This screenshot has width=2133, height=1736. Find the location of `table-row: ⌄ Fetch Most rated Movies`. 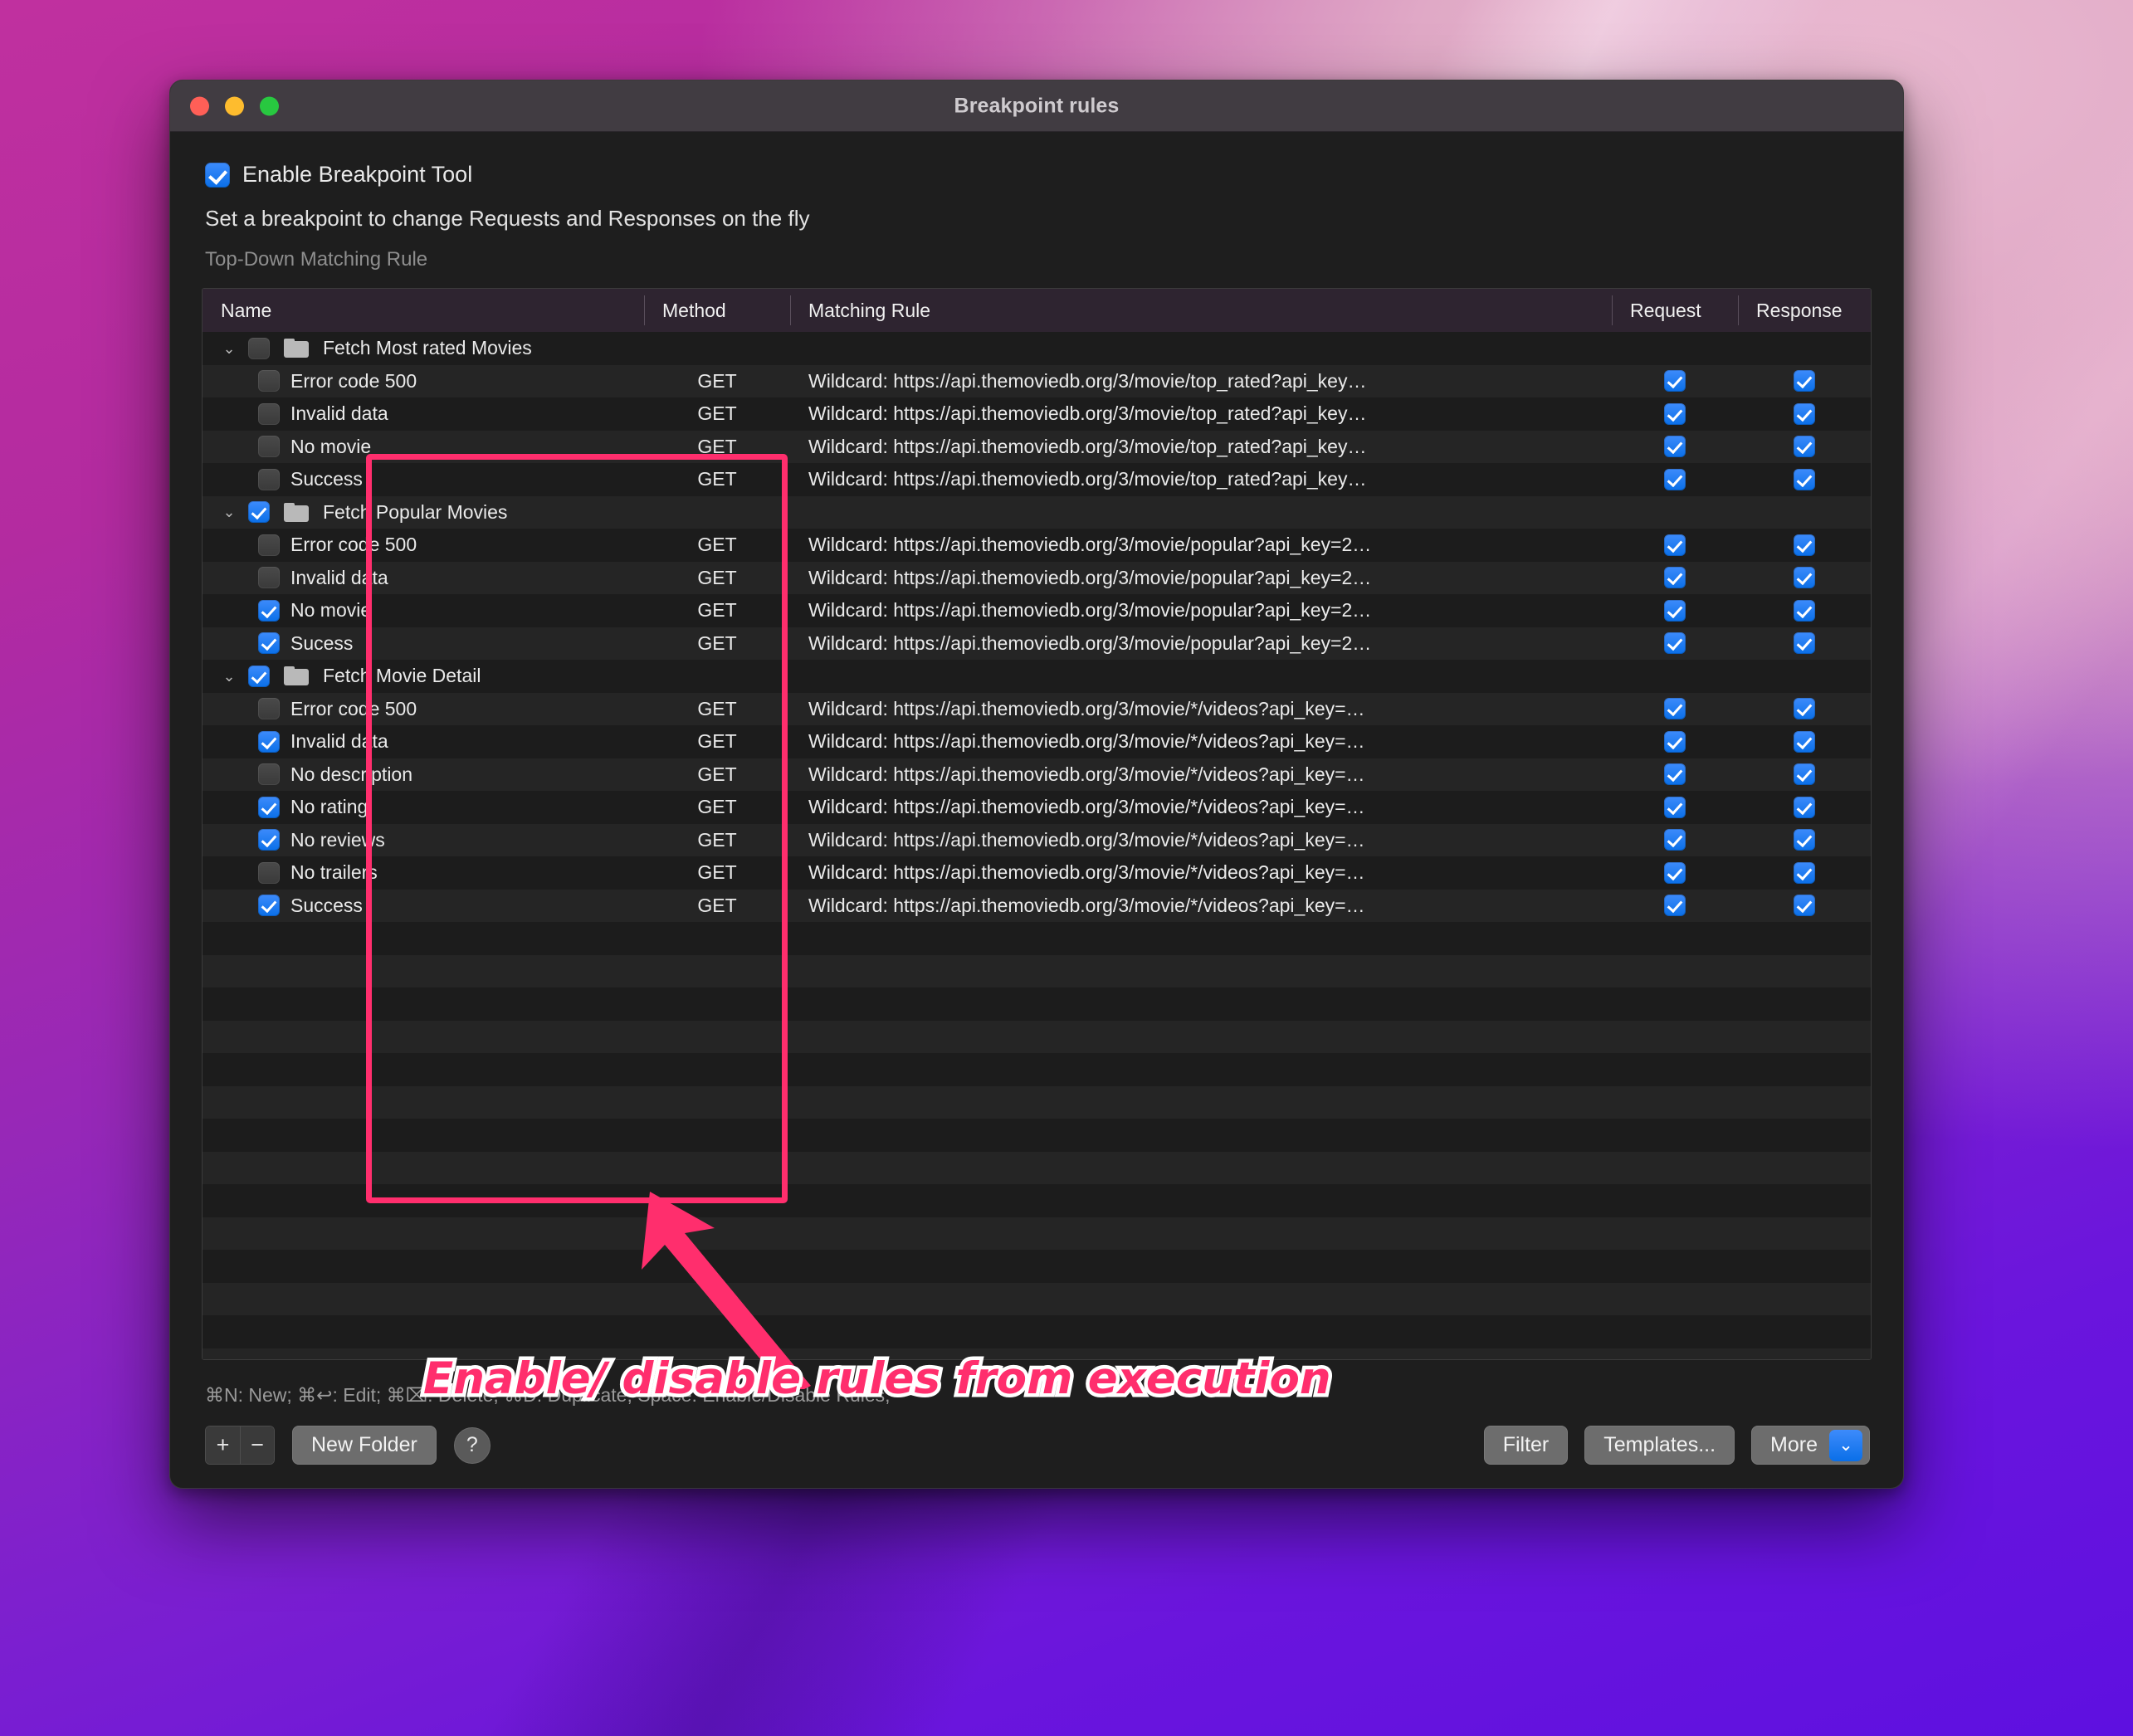

table-row: ⌄ Fetch Most rated Movies is located at coordinates (1037, 348).